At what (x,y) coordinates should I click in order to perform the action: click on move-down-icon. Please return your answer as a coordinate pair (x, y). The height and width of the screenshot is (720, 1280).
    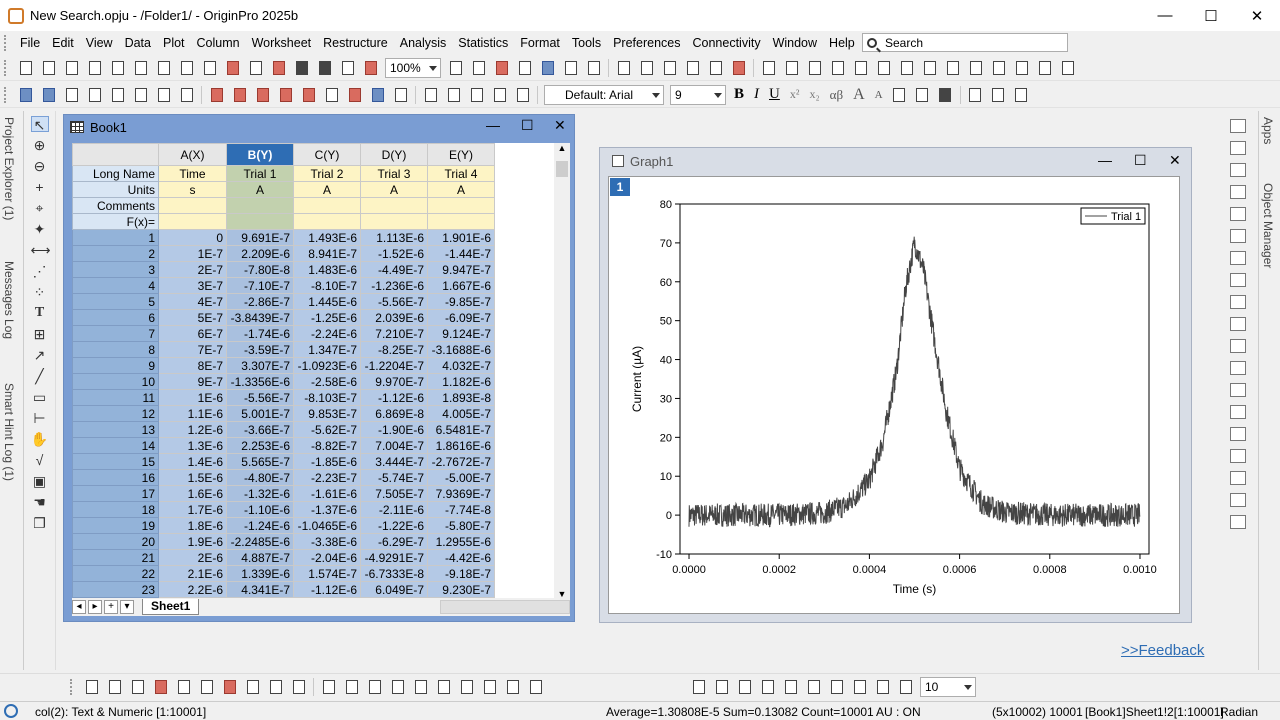
    Looking at the image, I should click on (118, 95).